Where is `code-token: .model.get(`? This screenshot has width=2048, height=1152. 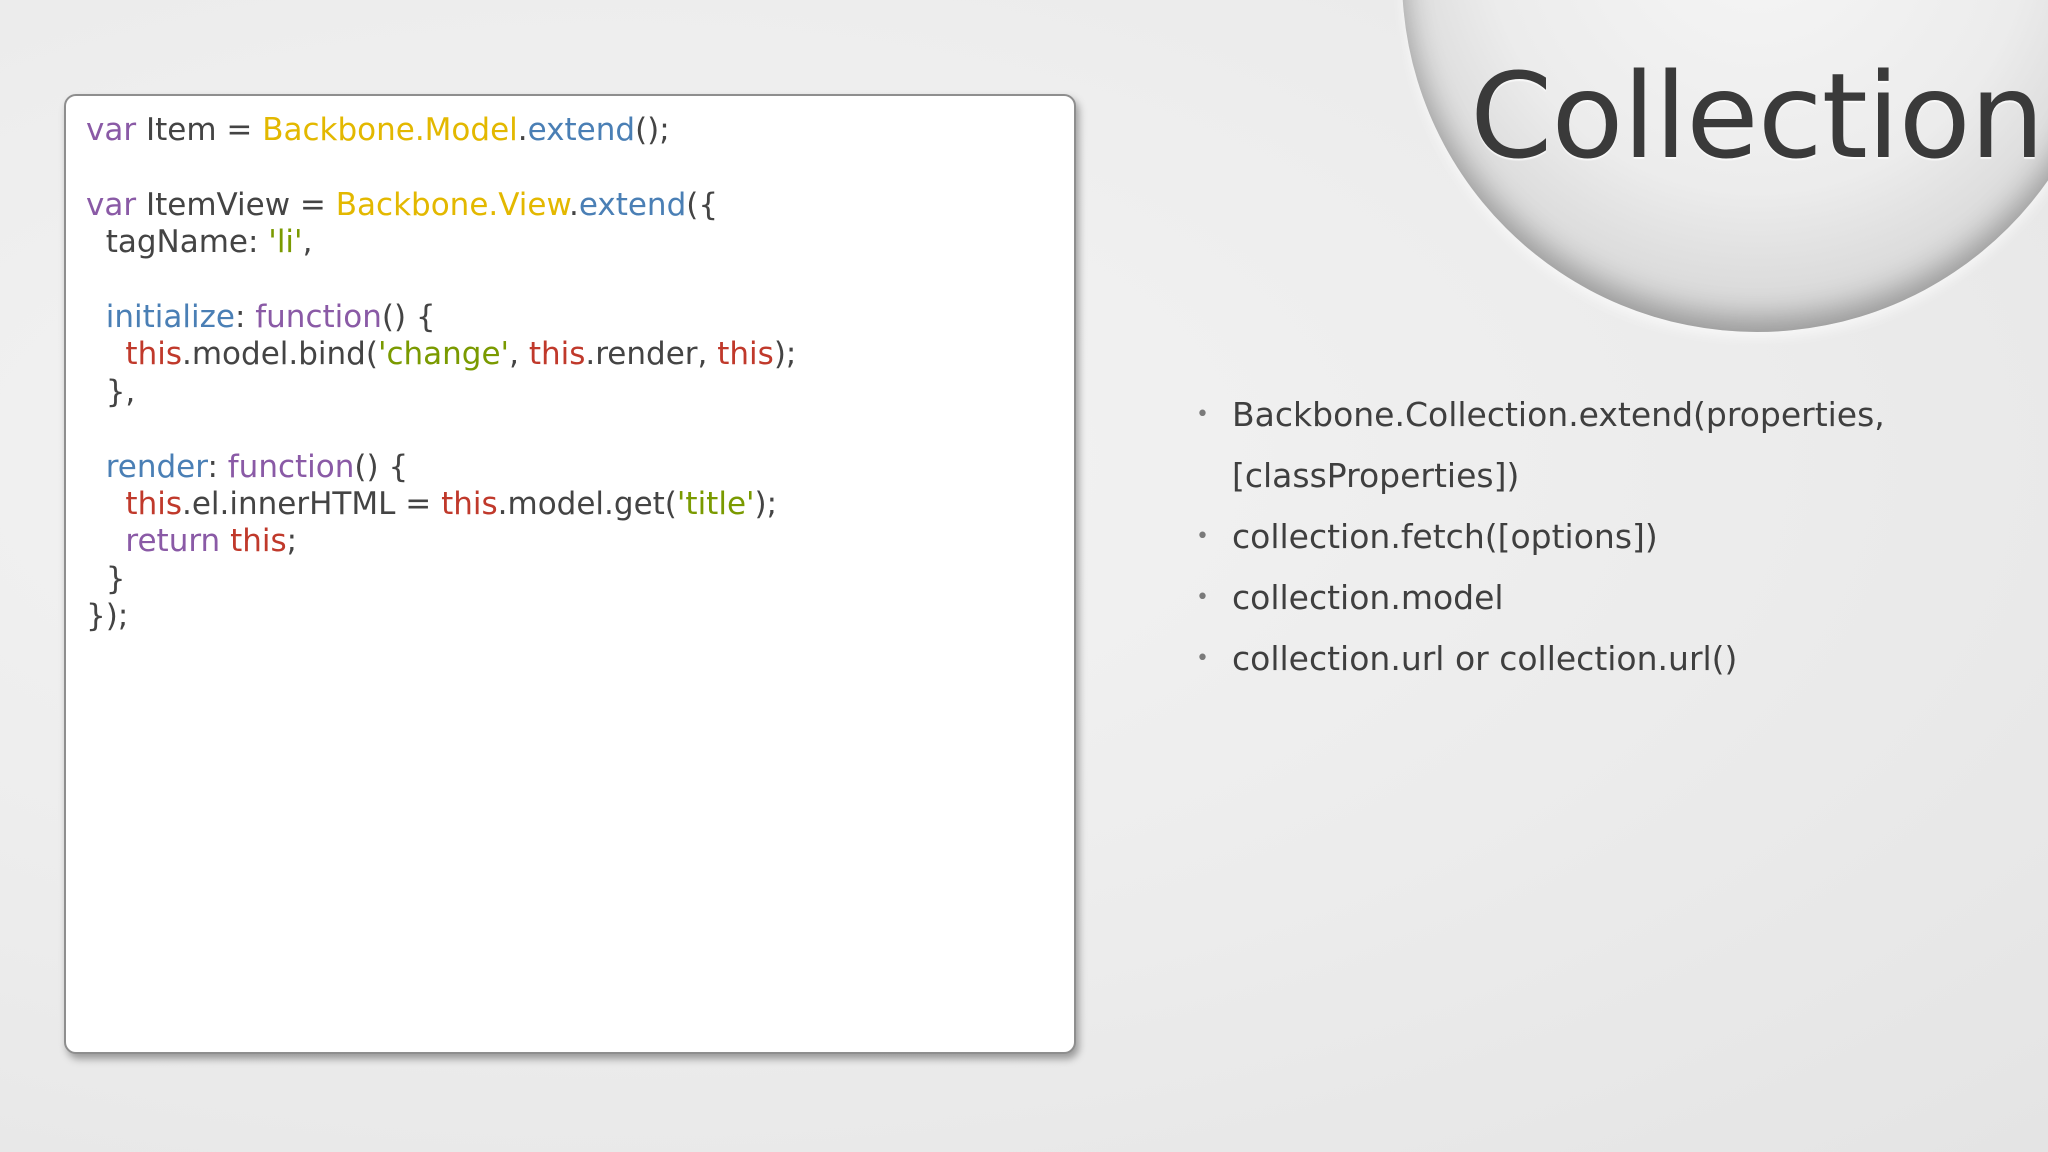
code-token: .model.get( is located at coordinates (587, 503).